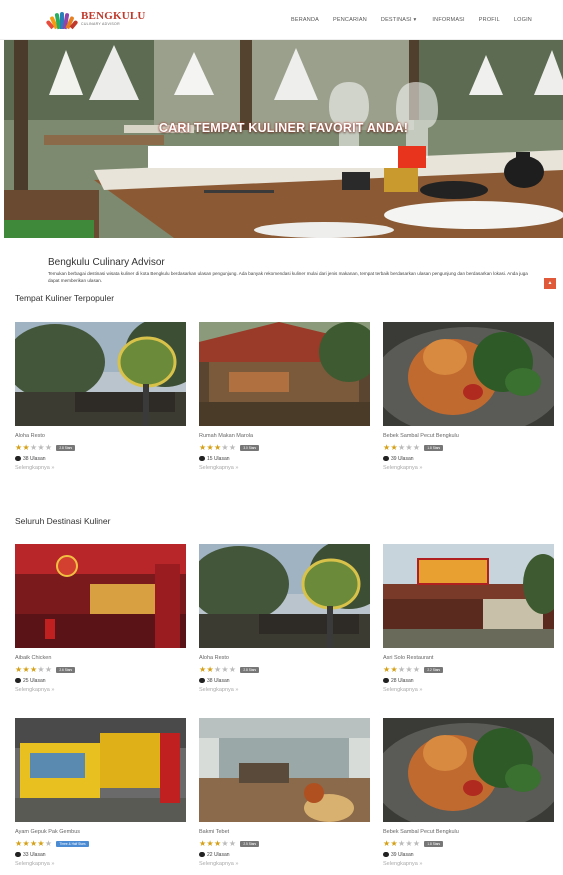 This screenshot has width=563, height=875. What do you see at coordinates (402, 680) in the screenshot?
I see `review-count: 28 Ulasan` at bounding box center [402, 680].